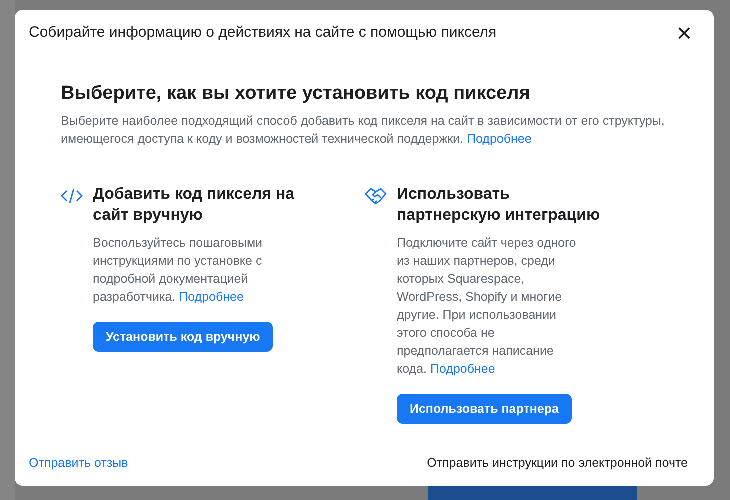 The image size is (730, 500). Describe the element at coordinates (499, 205) in the screenshot. I see `option-heading: Использовать партнерскую интеграцию` at that location.